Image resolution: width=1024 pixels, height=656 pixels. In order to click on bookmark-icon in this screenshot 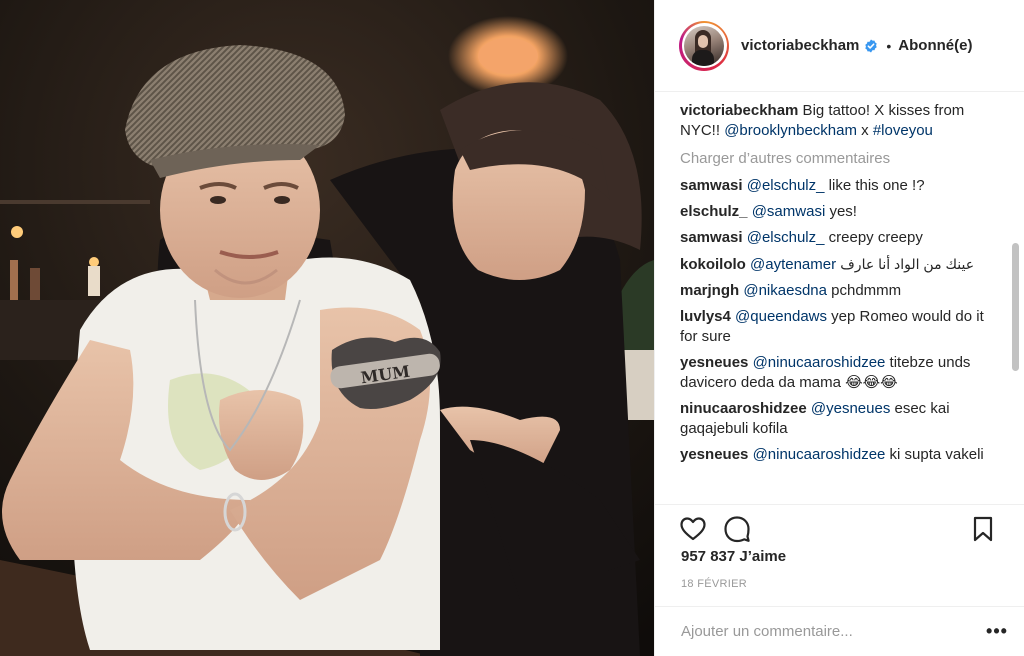, I will do `click(983, 529)`.